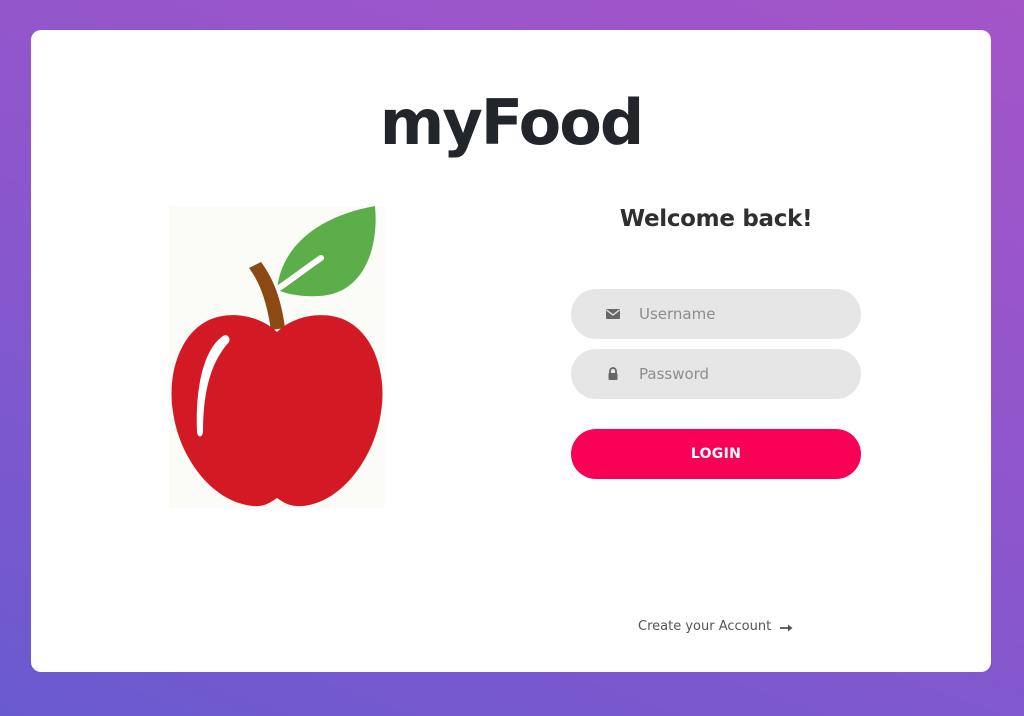  What do you see at coordinates (277, 357) in the screenshot?
I see `apple-illustration` at bounding box center [277, 357].